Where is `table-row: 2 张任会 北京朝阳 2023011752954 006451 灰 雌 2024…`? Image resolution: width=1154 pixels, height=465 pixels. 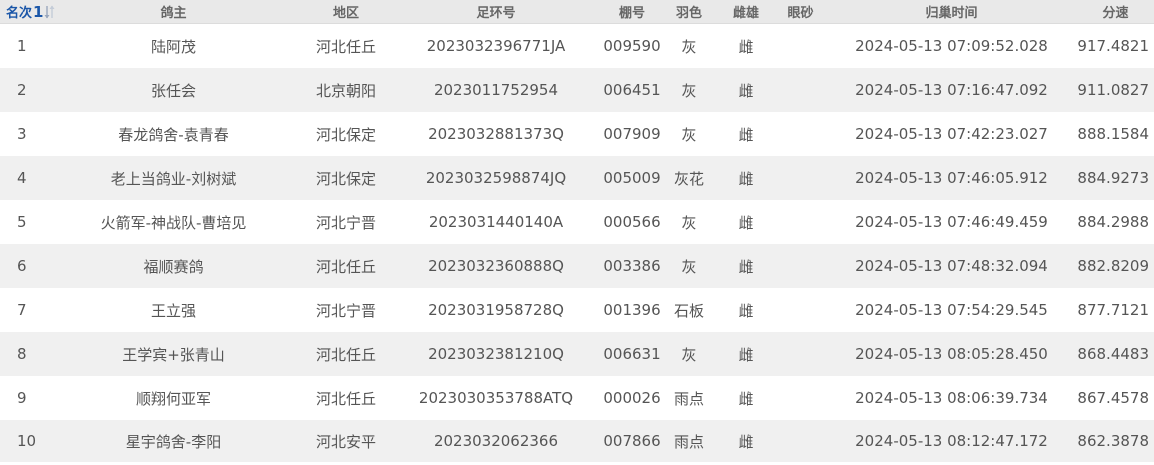 table-row: 2 张任会 北京朝阳 2023011752954 006451 灰 雌 2024… is located at coordinates (577, 90).